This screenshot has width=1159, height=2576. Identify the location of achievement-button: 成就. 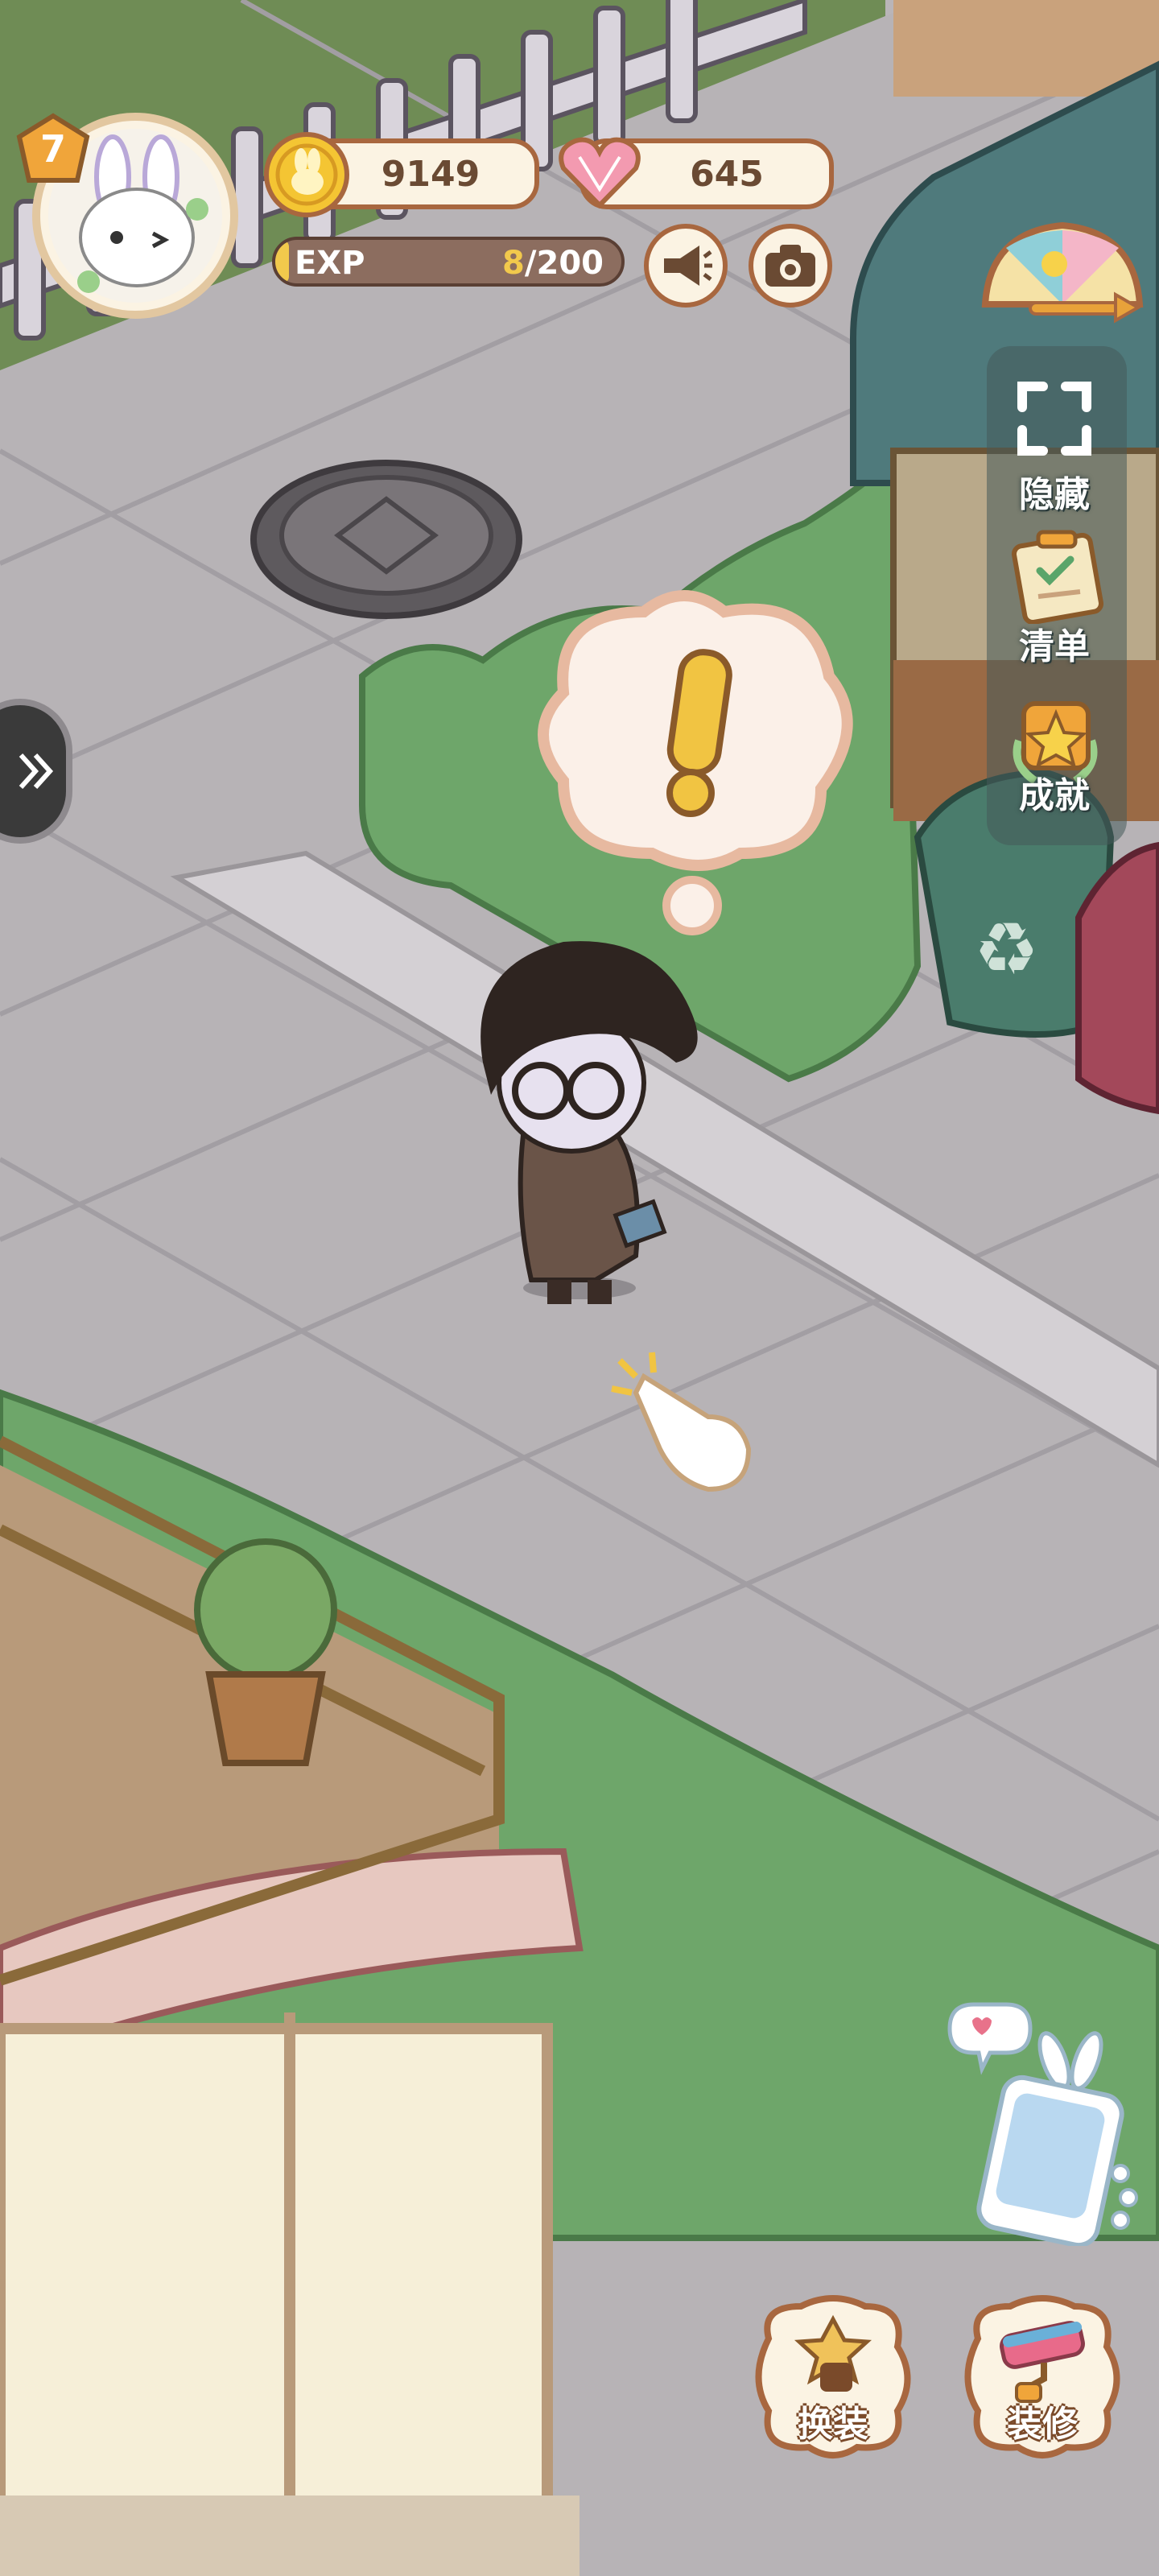
(1054, 764).